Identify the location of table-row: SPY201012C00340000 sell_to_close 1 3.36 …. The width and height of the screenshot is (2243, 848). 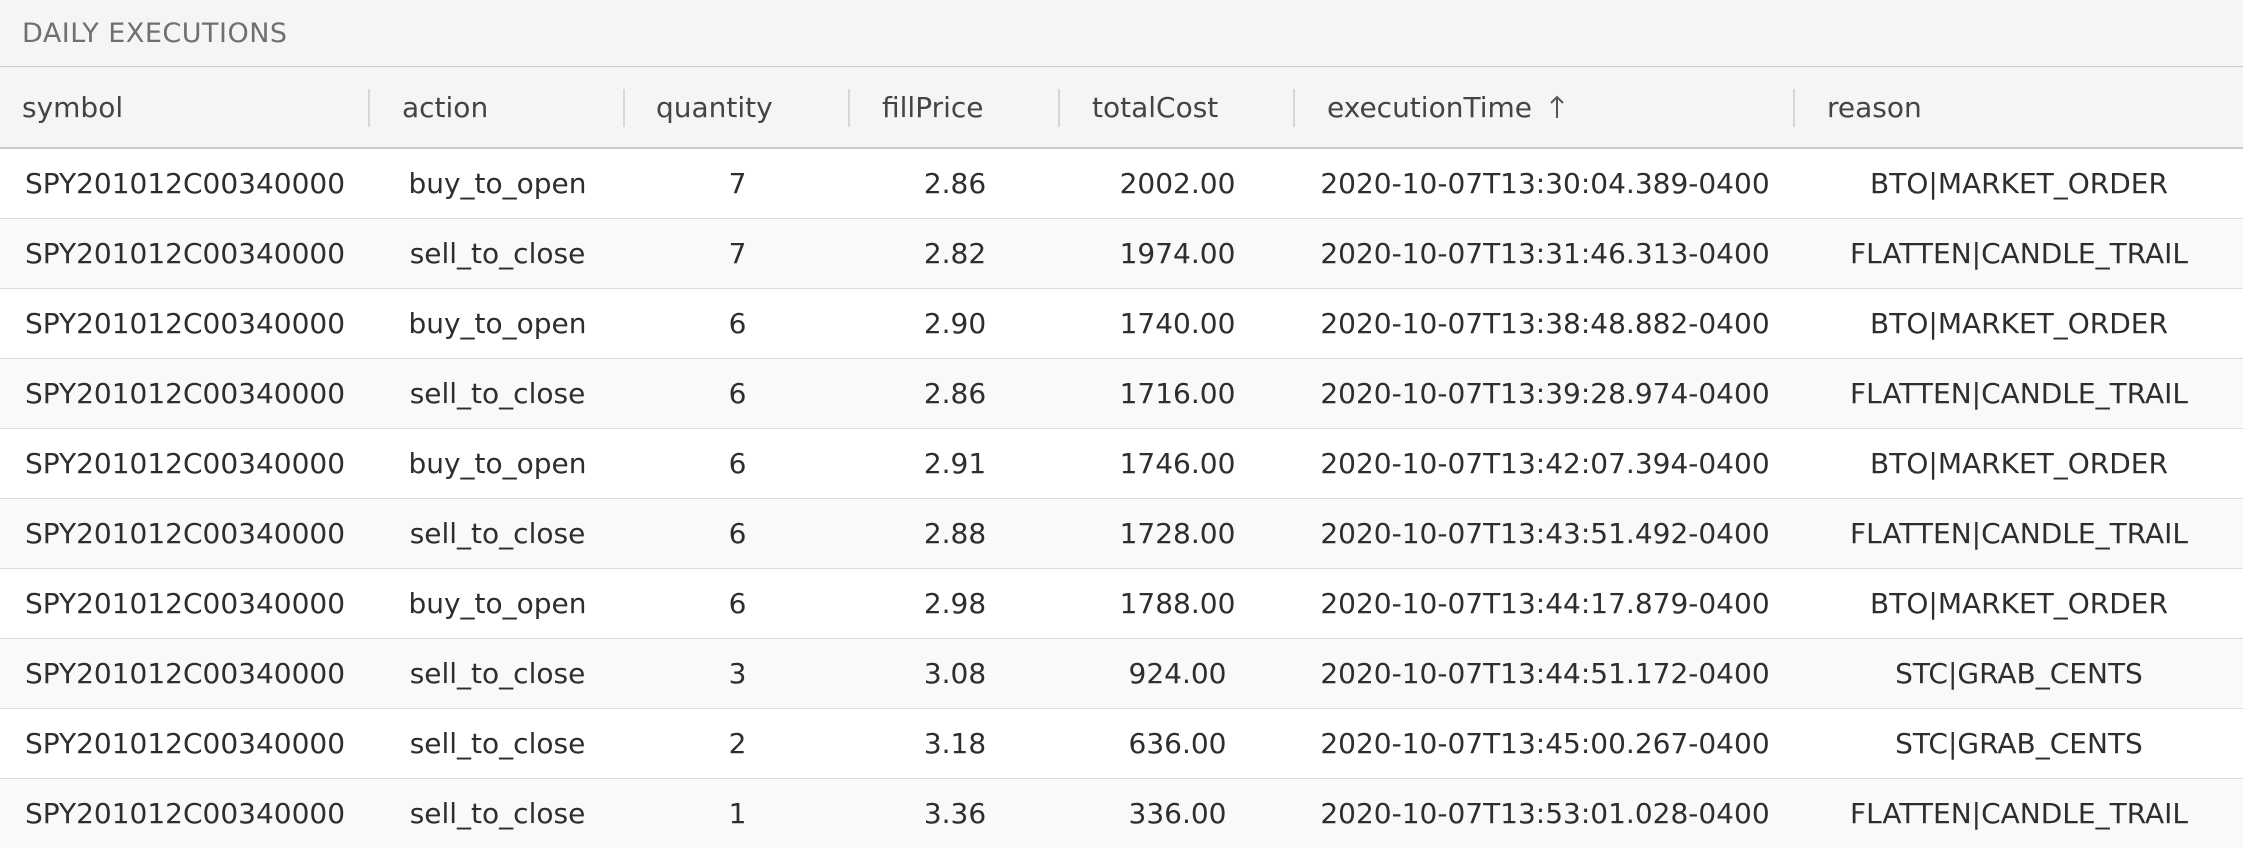
(1121, 813).